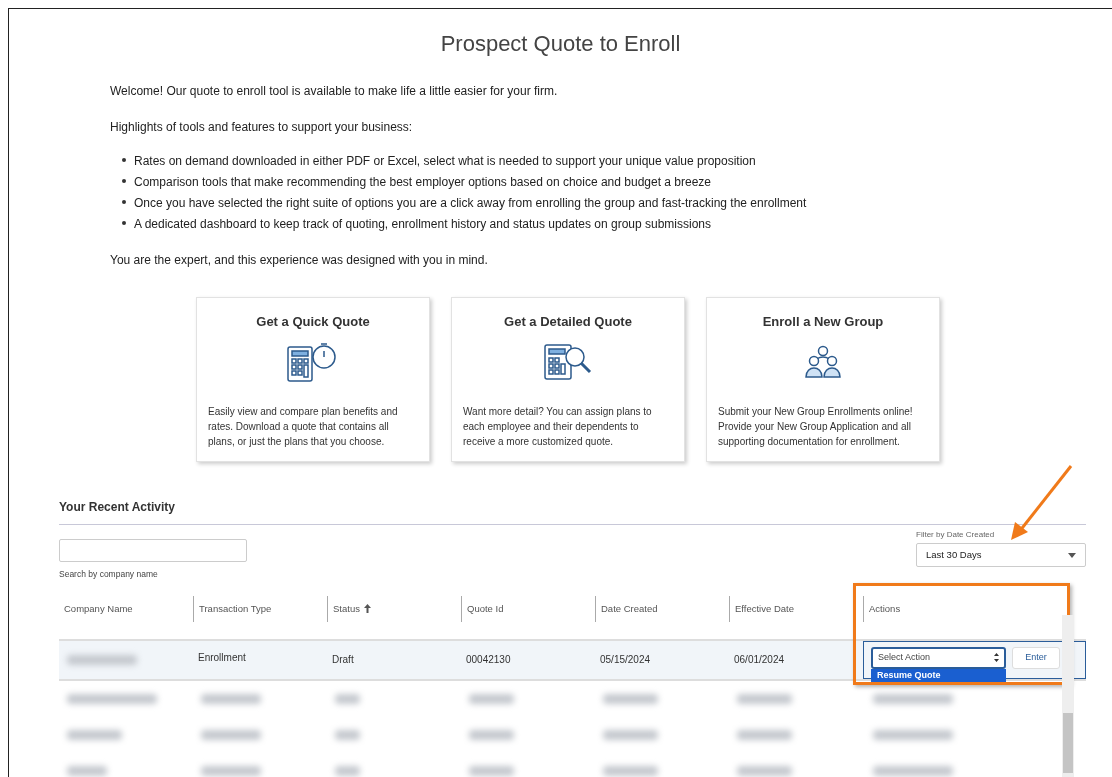  What do you see at coordinates (98, 608) in the screenshot?
I see `column-header: Company Name` at bounding box center [98, 608].